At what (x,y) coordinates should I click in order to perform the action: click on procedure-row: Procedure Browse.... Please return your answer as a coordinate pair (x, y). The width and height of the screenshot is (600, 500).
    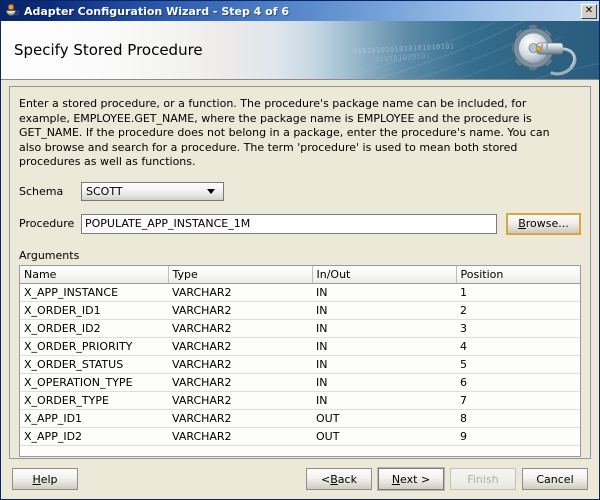
    Looking at the image, I should click on (300, 223).